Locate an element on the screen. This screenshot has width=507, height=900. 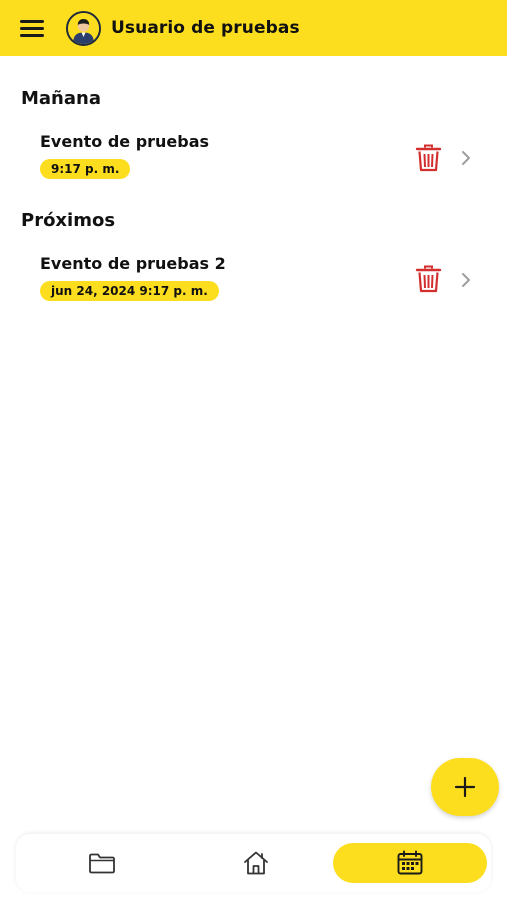
home-icon is located at coordinates (256, 863).